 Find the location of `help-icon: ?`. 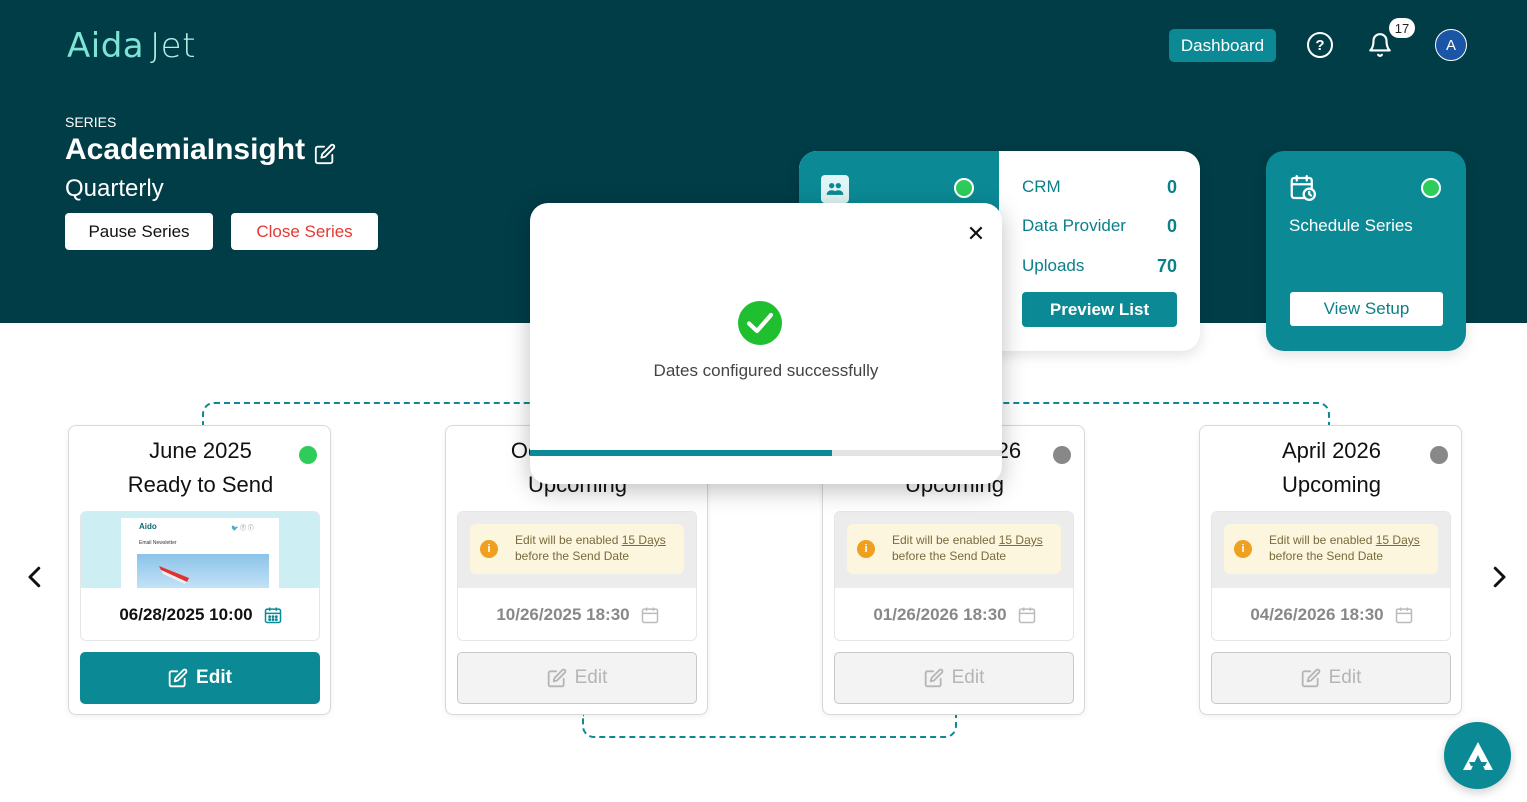

help-icon: ? is located at coordinates (1320, 45).